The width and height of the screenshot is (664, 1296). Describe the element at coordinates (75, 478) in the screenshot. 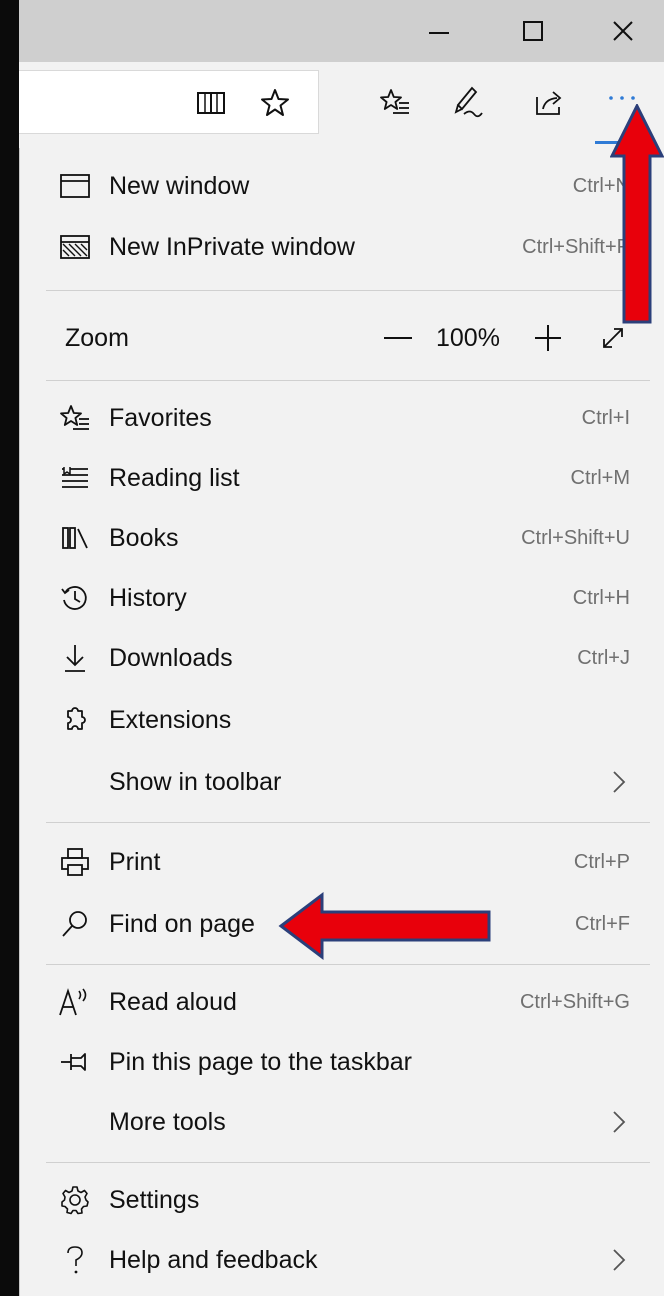

I see `reading-list-icon` at that location.